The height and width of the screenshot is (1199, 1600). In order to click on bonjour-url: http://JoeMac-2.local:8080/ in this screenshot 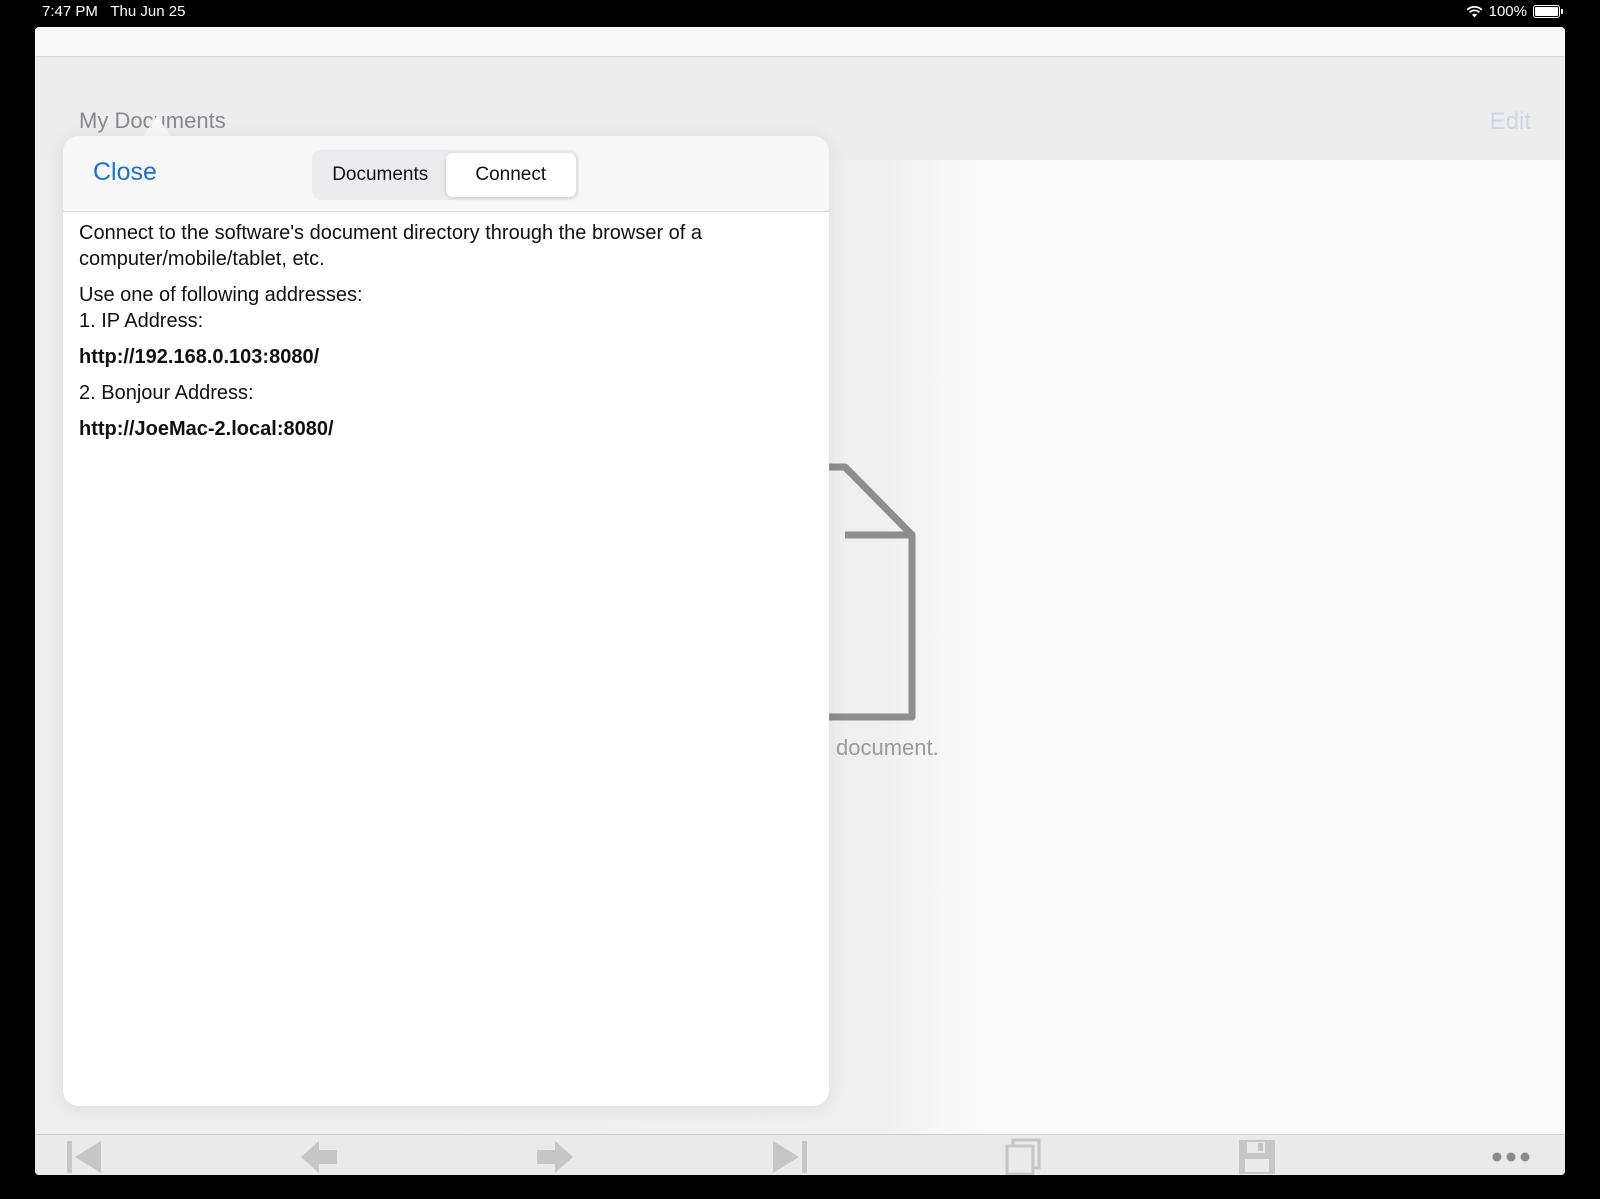, I will do `click(444, 429)`.